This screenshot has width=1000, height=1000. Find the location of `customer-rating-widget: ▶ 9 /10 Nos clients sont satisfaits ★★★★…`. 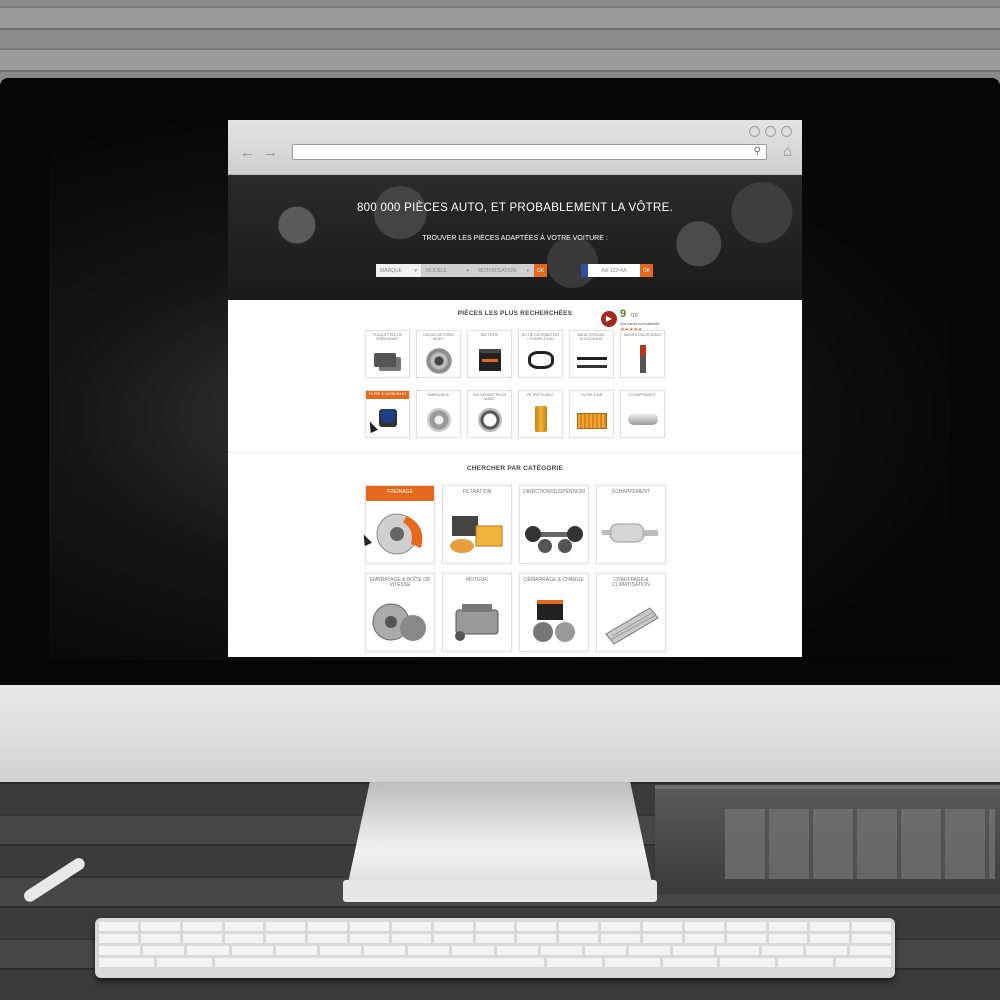

customer-rating-widget: ▶ 9 /10 Nos clients sont satisfaits ★★★★… is located at coordinates (630, 318).